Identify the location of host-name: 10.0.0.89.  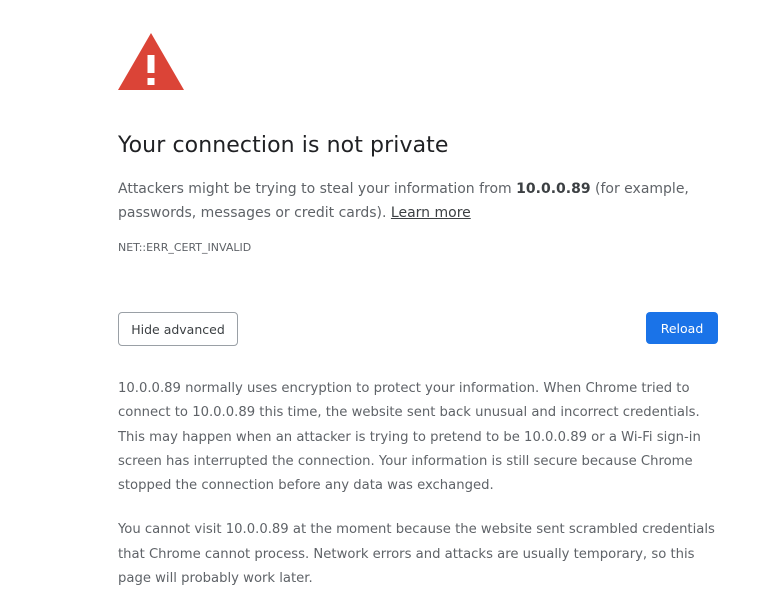
(553, 189).